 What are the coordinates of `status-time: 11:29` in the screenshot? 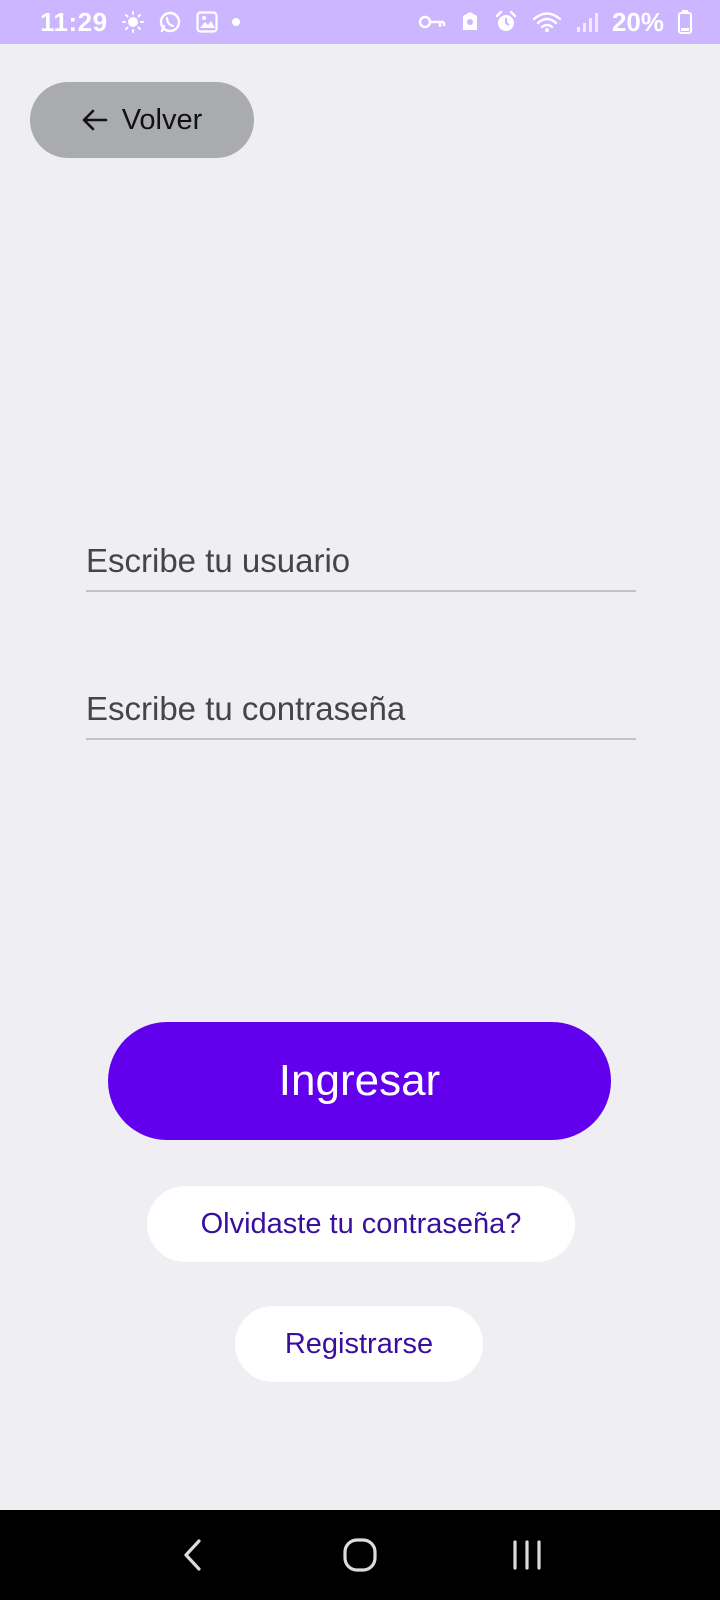 It's located at (74, 21).